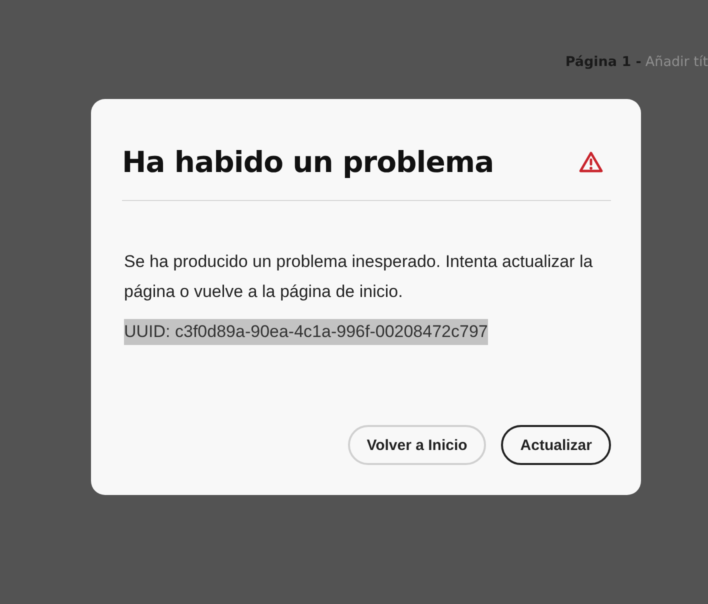 Image resolution: width=708 pixels, height=604 pixels. What do you see at coordinates (306, 332) in the screenshot?
I see `uuid-text: UUID: c3f0d89a-90ea-4c1a-996f-00208472c797` at bounding box center [306, 332].